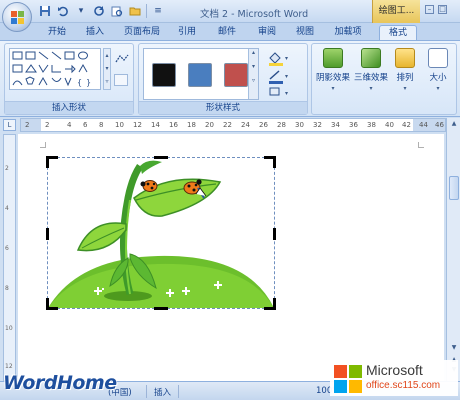 The width and height of the screenshot is (460, 400). I want to click on tab-page-layout: 页面布局, so click(142, 32).